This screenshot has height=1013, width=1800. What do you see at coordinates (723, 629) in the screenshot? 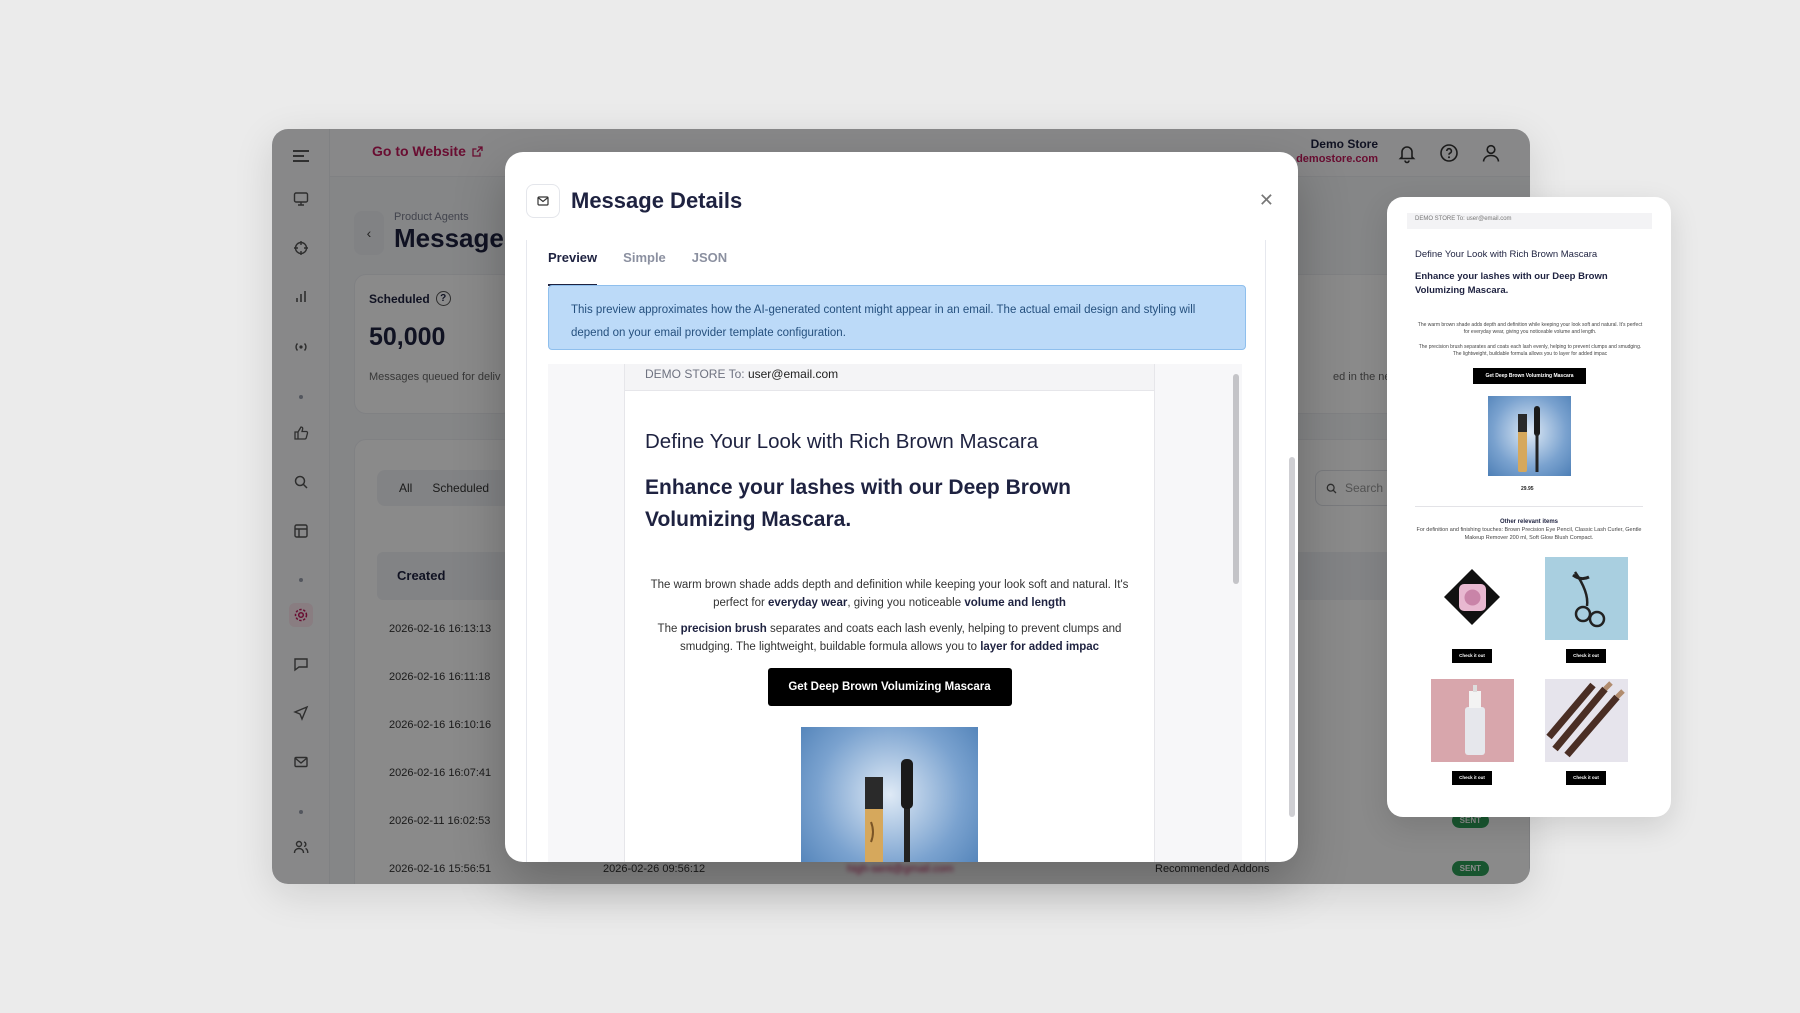
I see `emphasis: precision brush` at bounding box center [723, 629].